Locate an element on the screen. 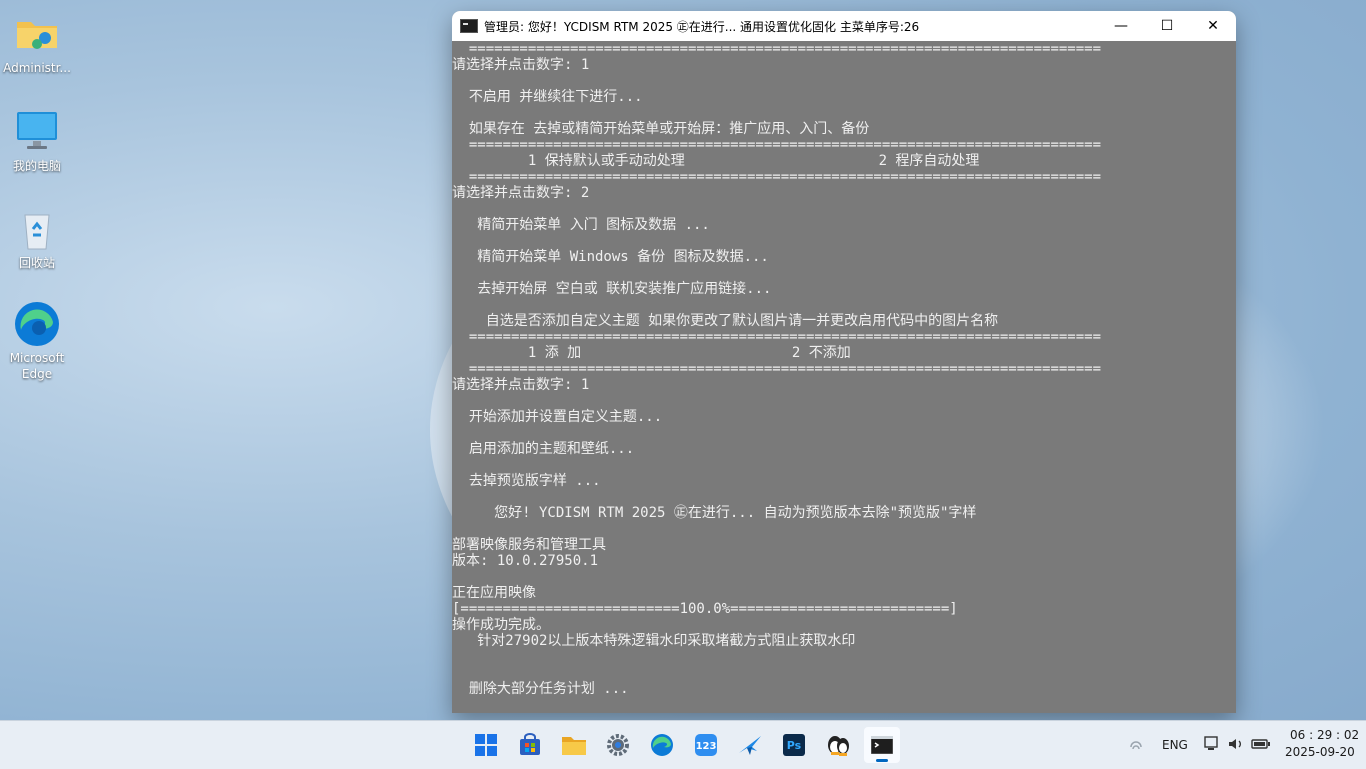  language-indicator: ENG is located at coordinates (1175, 745).